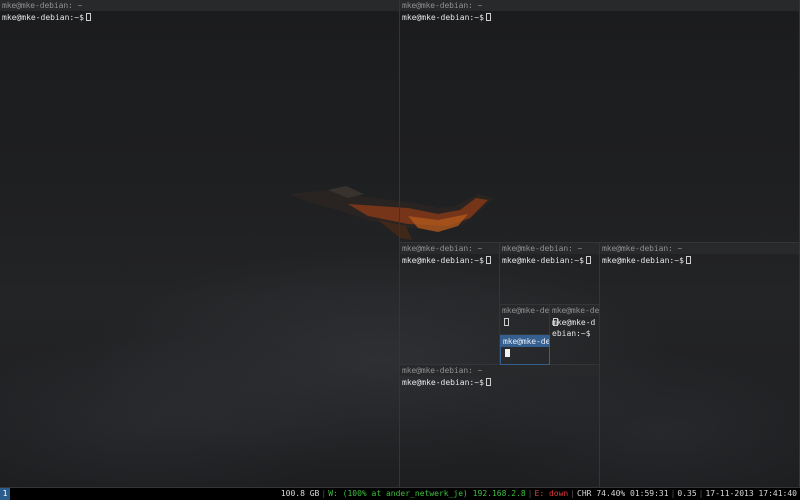 The image size is (800, 500). I want to click on terminal-window-focused: mke@mke-deb, so click(525, 350).